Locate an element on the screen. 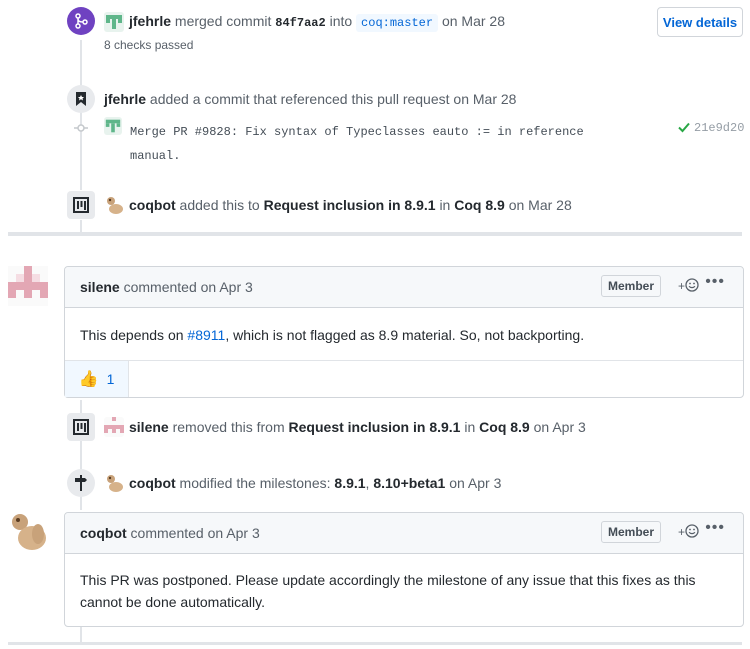  check-icon is located at coordinates (684, 128).